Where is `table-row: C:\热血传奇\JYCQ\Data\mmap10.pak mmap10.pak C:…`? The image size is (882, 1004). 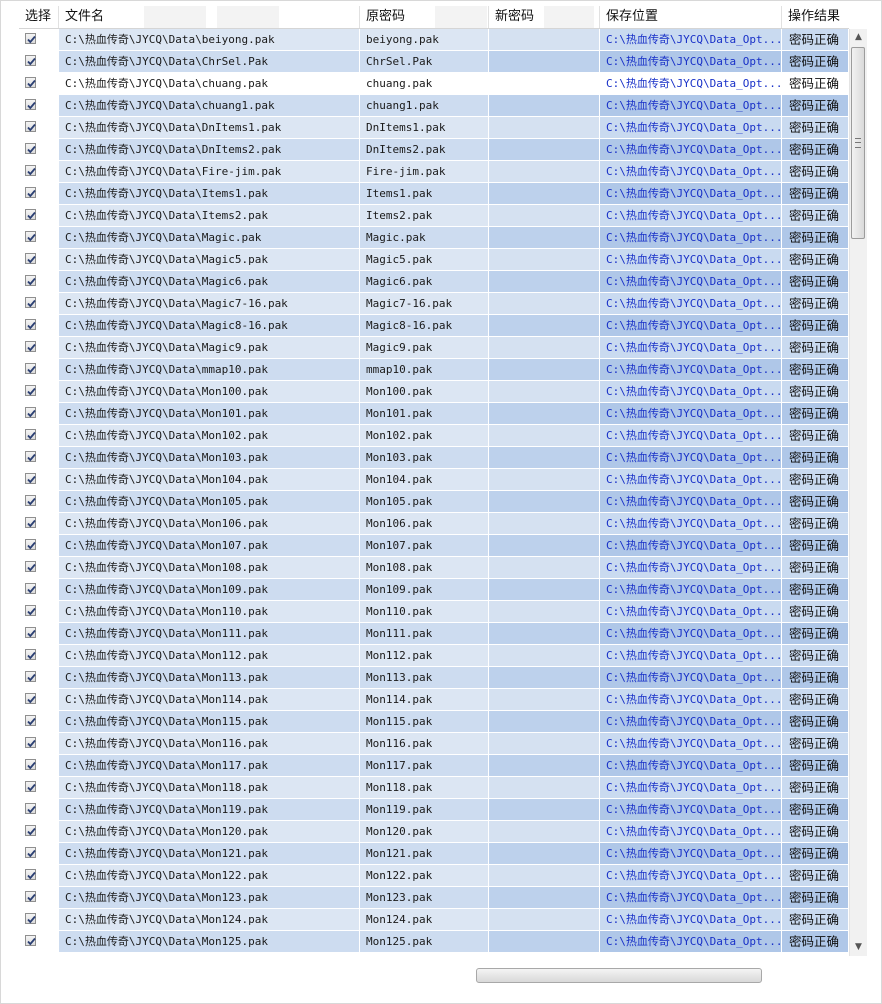
table-row: C:\热血传奇\JYCQ\Data\mmap10.pak mmap10.pak C:… is located at coordinates (433, 370).